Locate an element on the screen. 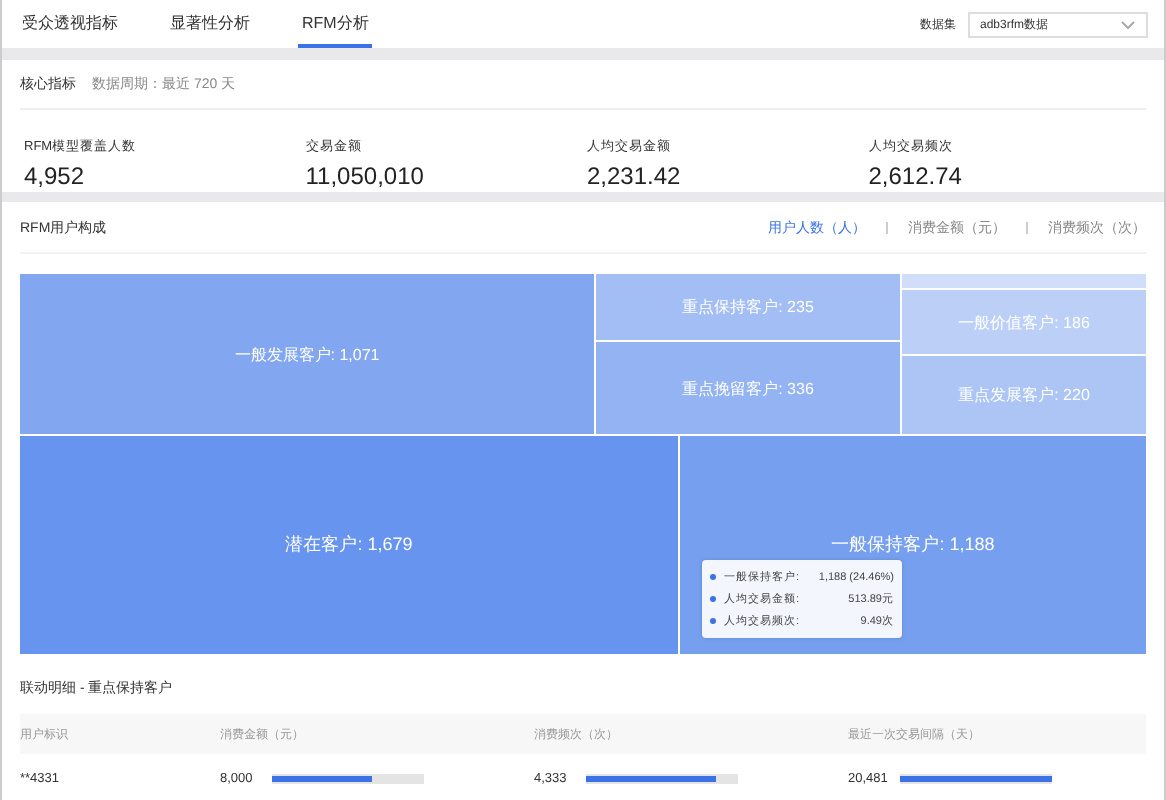  metric-value: 2,231.42 is located at coordinates (635, 176).